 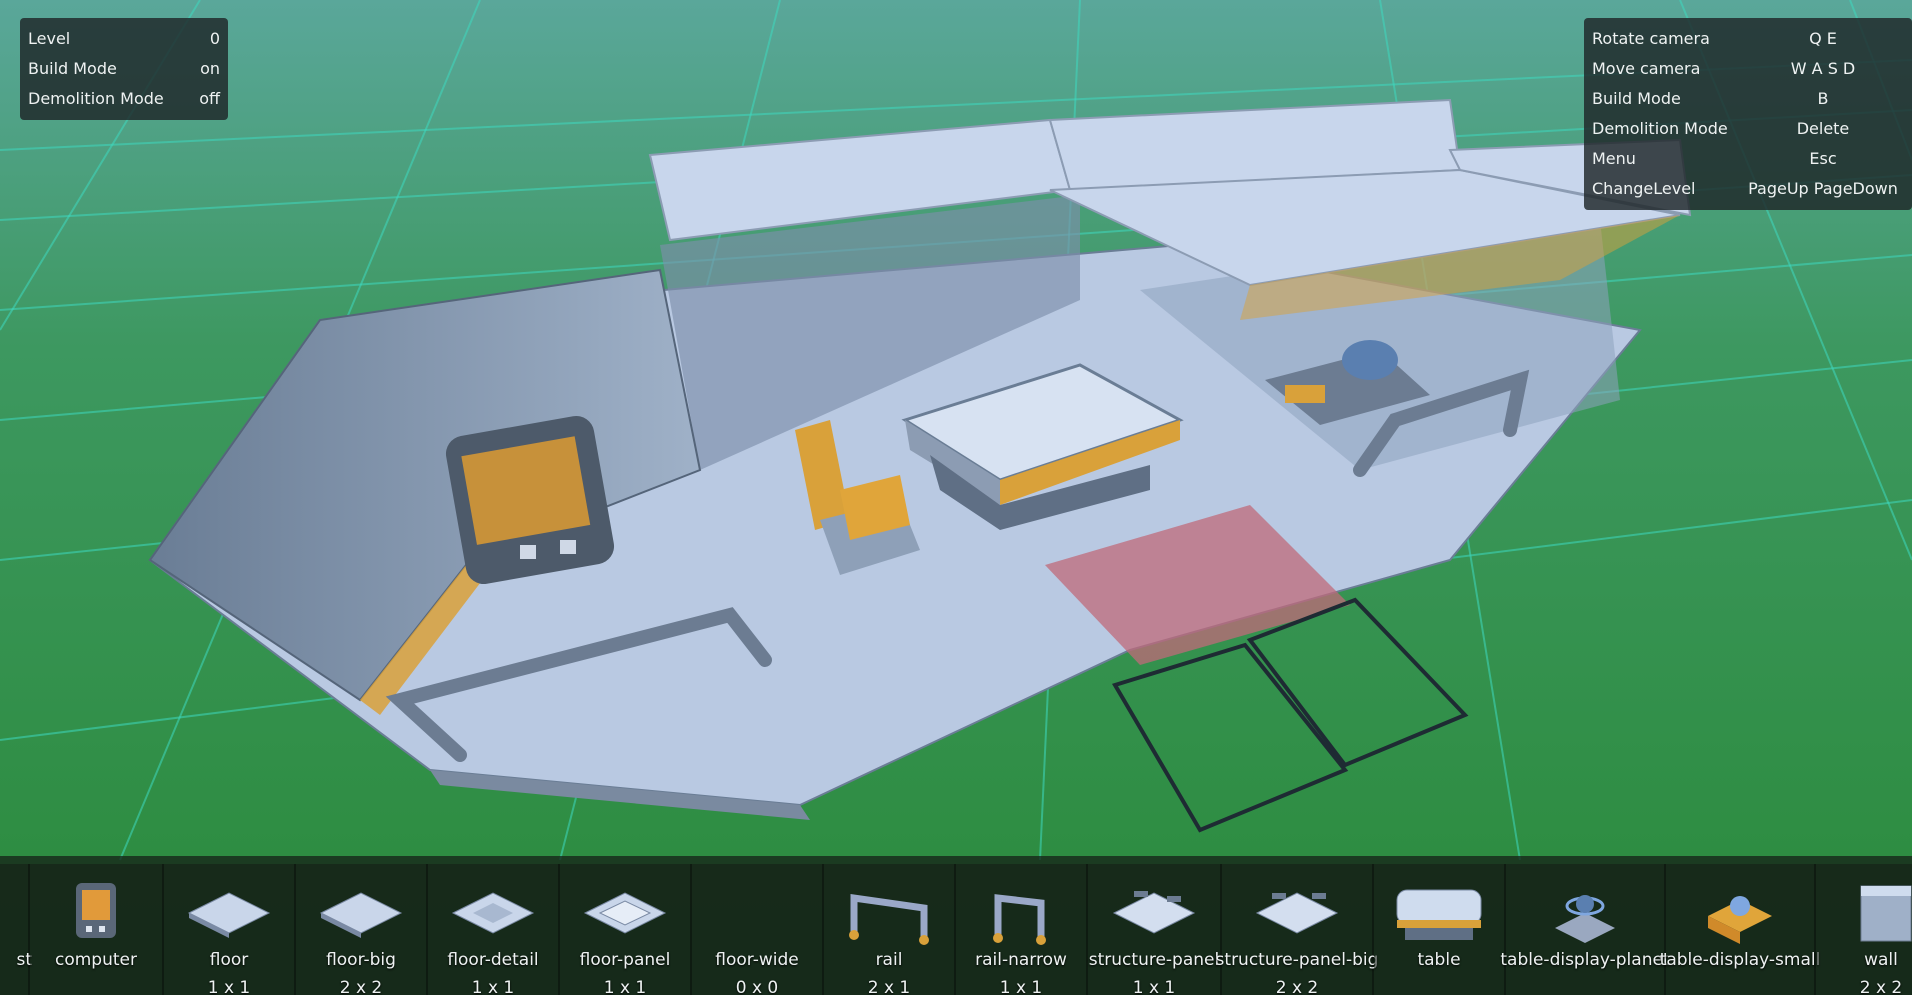 I want to click on control-action: Move camera, so click(x=1646, y=68).